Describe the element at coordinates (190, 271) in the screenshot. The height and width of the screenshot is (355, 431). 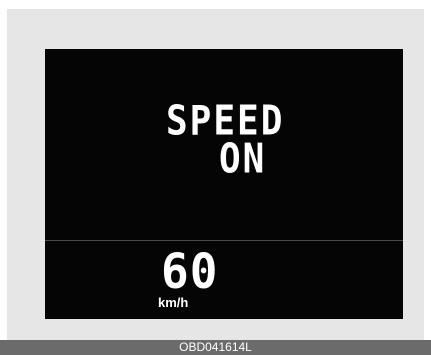
I see `speed-value: 60` at that location.